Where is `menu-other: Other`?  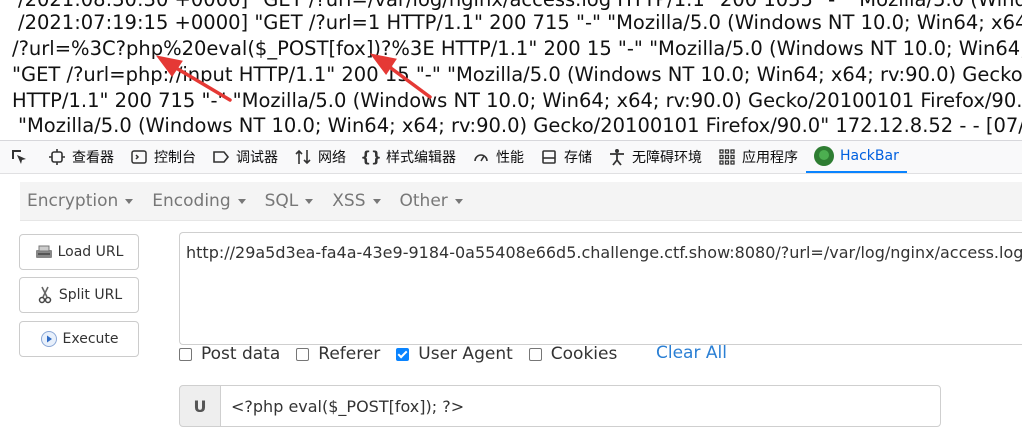
menu-other: Other is located at coordinates (434, 201).